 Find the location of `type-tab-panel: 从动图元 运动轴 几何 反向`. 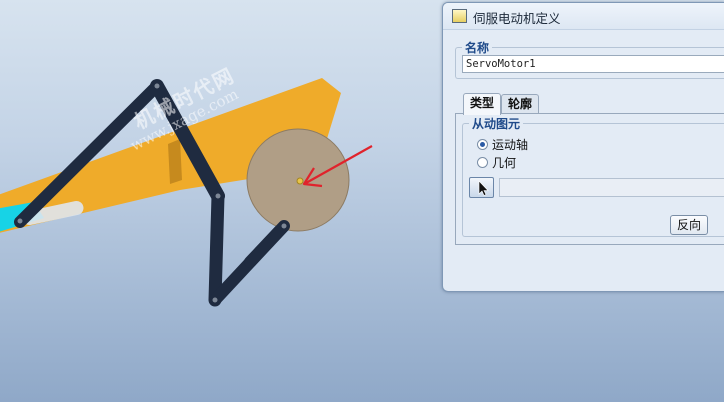

type-tab-panel: 从动图元 运动轴 几何 反向 is located at coordinates (589, 179).